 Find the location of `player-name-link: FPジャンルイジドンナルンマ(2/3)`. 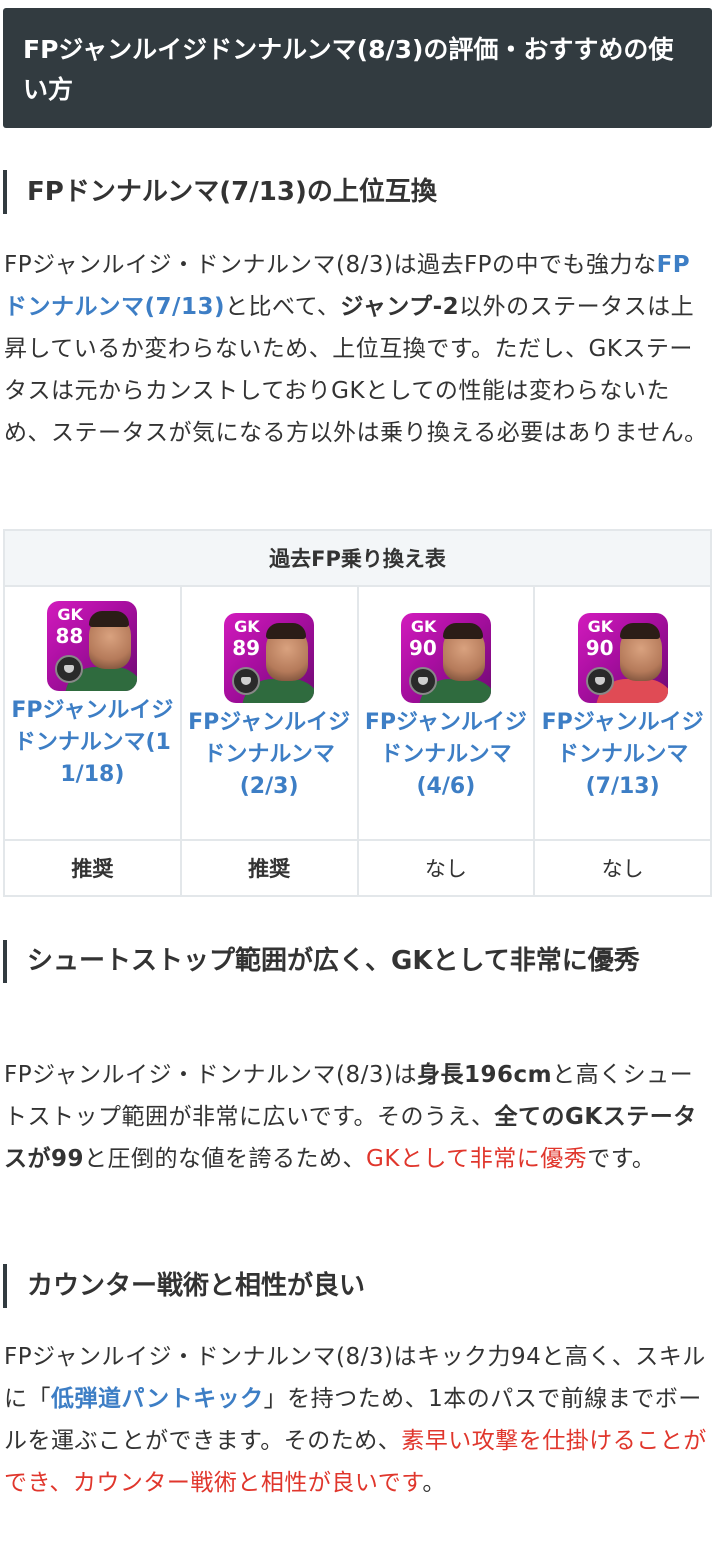

player-name-link: FPジャンルイジドンナルンマ(2/3) is located at coordinates (269, 755).